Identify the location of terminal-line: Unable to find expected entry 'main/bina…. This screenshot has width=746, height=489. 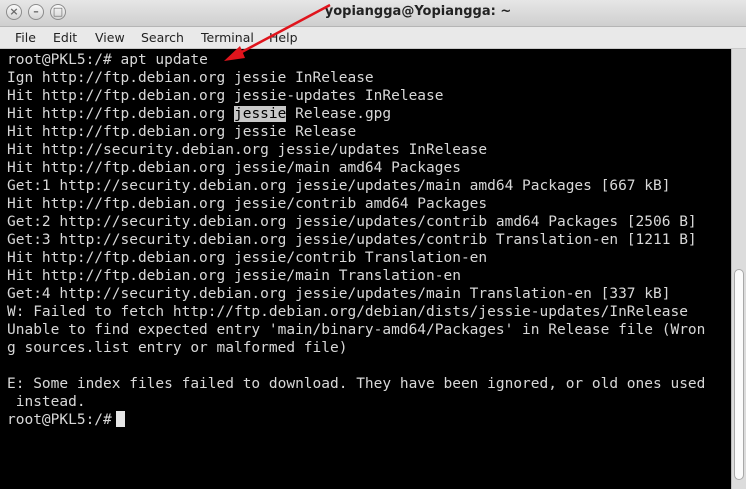
(356, 330).